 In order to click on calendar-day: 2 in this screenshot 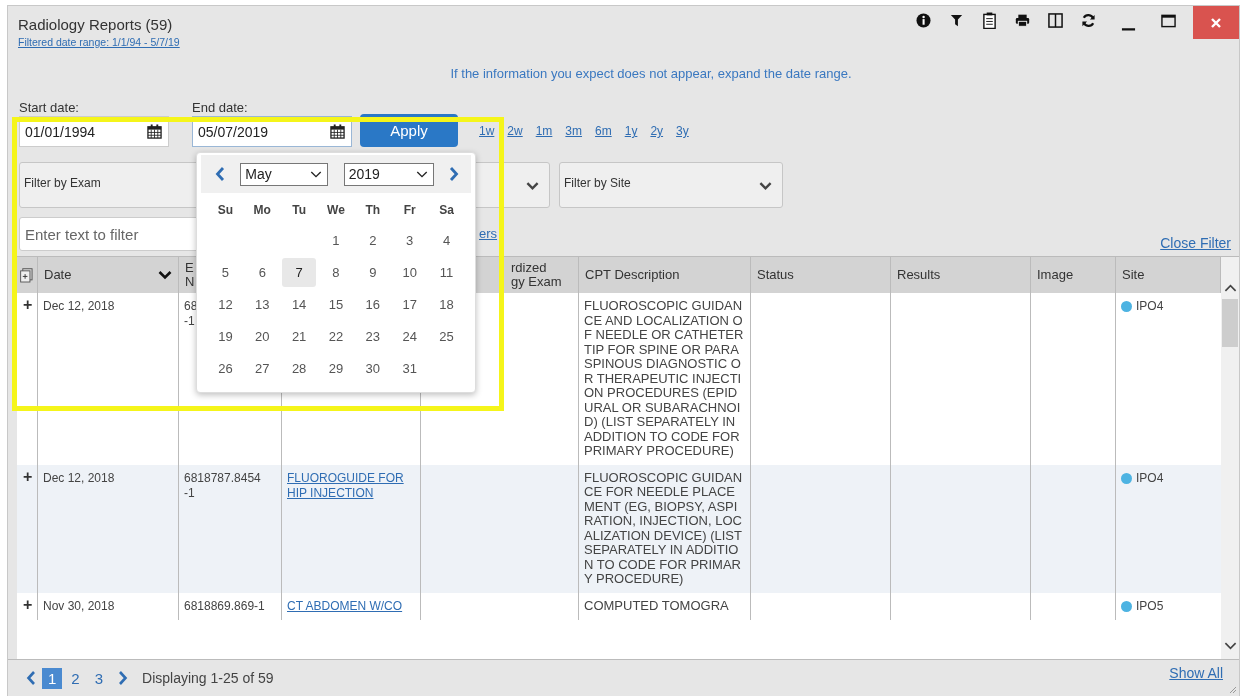, I will do `click(372, 240)`.